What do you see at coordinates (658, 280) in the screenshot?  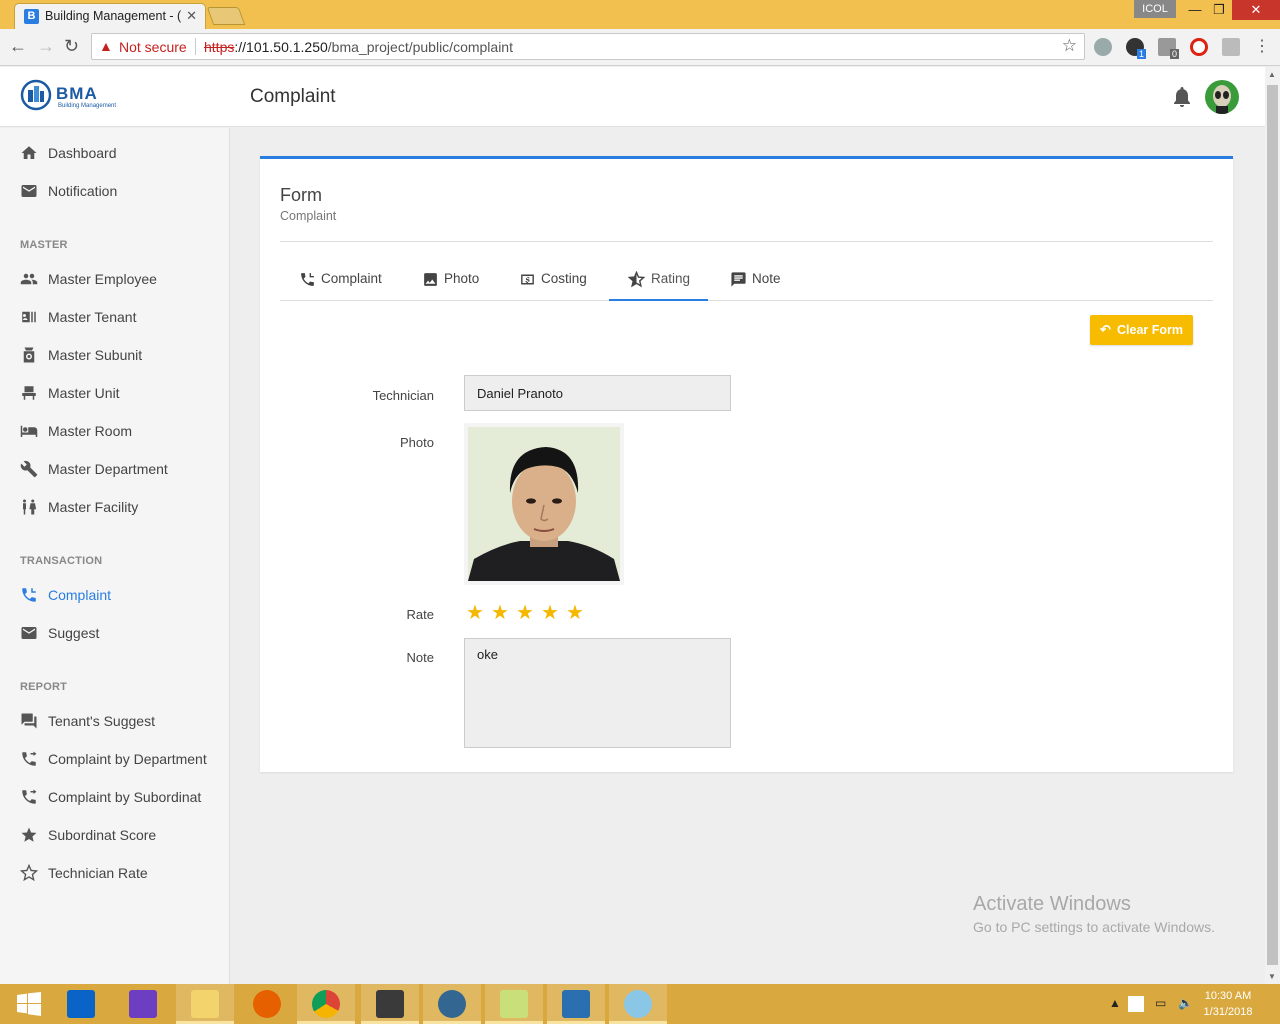 I see `tab-rating: Rating` at bounding box center [658, 280].